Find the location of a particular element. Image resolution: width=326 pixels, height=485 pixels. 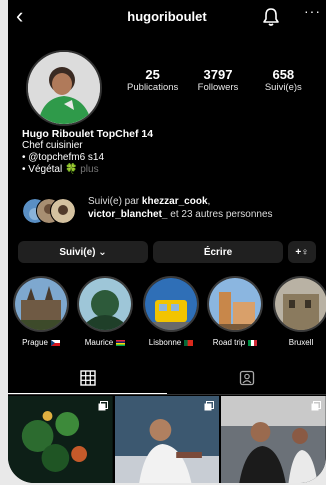

bio-line-1: • @topchefm6 s14 is located at coordinates (63, 157).